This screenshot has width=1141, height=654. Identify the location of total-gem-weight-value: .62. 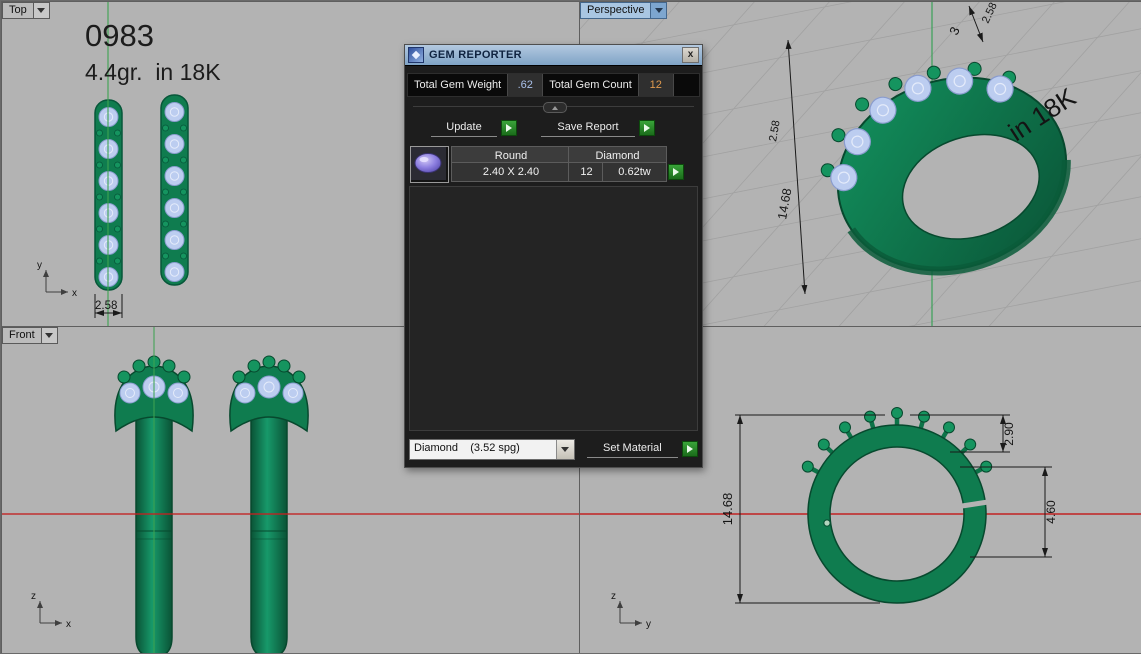
(525, 85).